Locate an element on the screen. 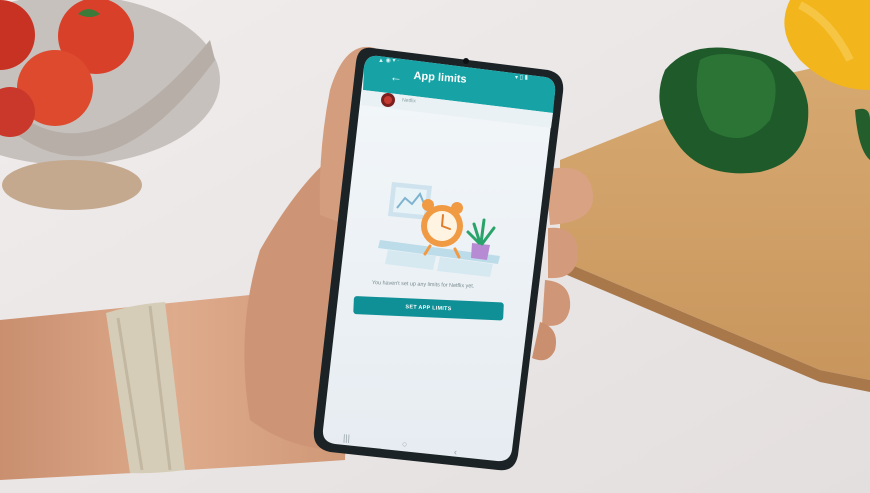 Image resolution: width=870 pixels, height=493 pixels. arrow-back-icon: ← is located at coordinates (396, 77).